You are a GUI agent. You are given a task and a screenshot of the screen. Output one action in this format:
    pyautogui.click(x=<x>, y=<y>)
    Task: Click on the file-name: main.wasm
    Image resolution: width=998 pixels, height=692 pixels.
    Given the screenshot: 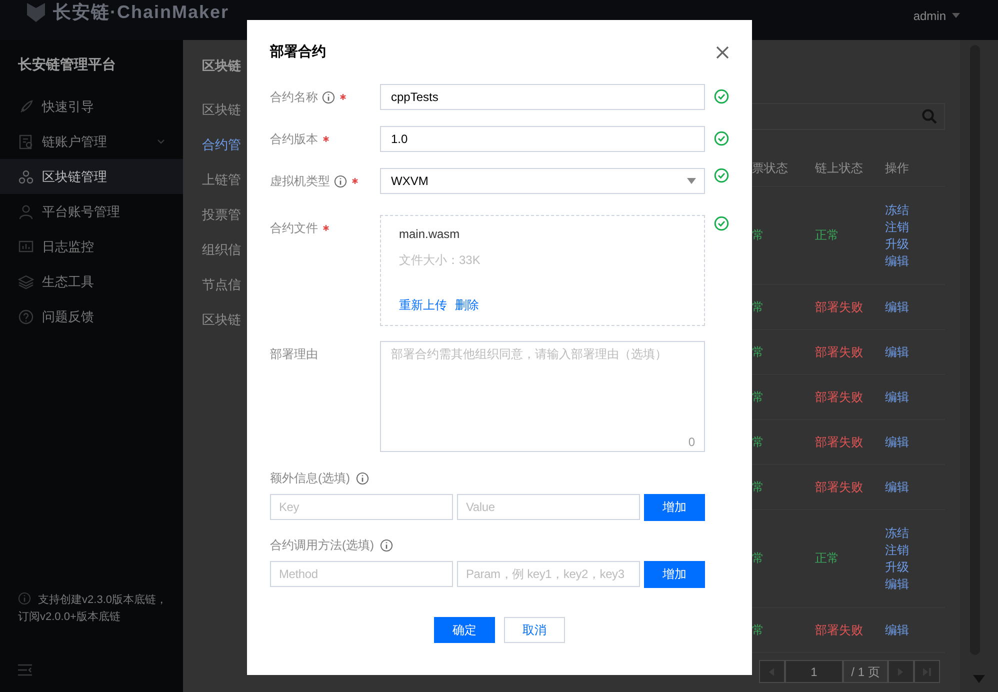 What is the action you would take?
    pyautogui.click(x=430, y=234)
    